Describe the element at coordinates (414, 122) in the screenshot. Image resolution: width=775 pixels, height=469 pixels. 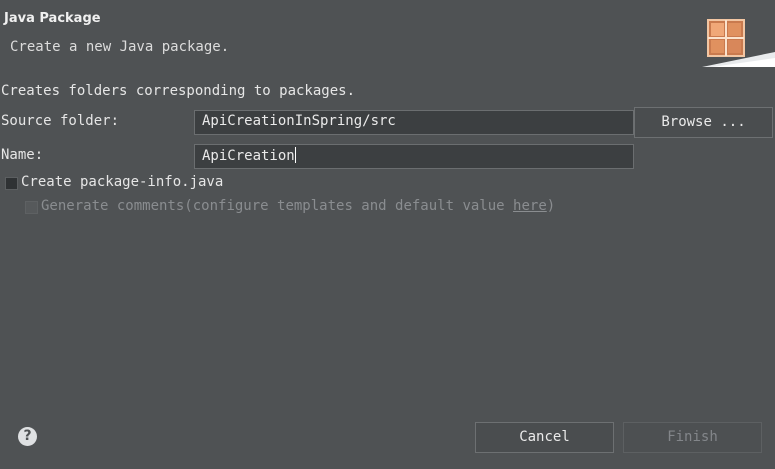
I see `source-folder-field: ApiCreationInSpring/src` at that location.